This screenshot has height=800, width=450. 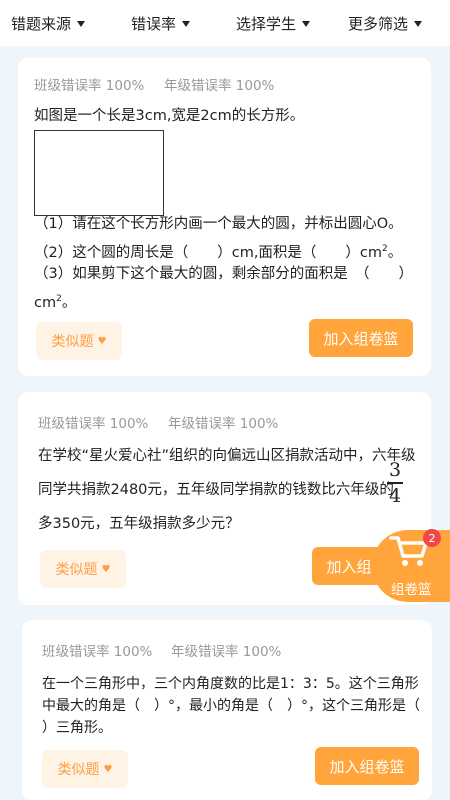 I want to click on filter-bar: 错题来源 错误率 选择学生 更多筛选, so click(x=225, y=23).